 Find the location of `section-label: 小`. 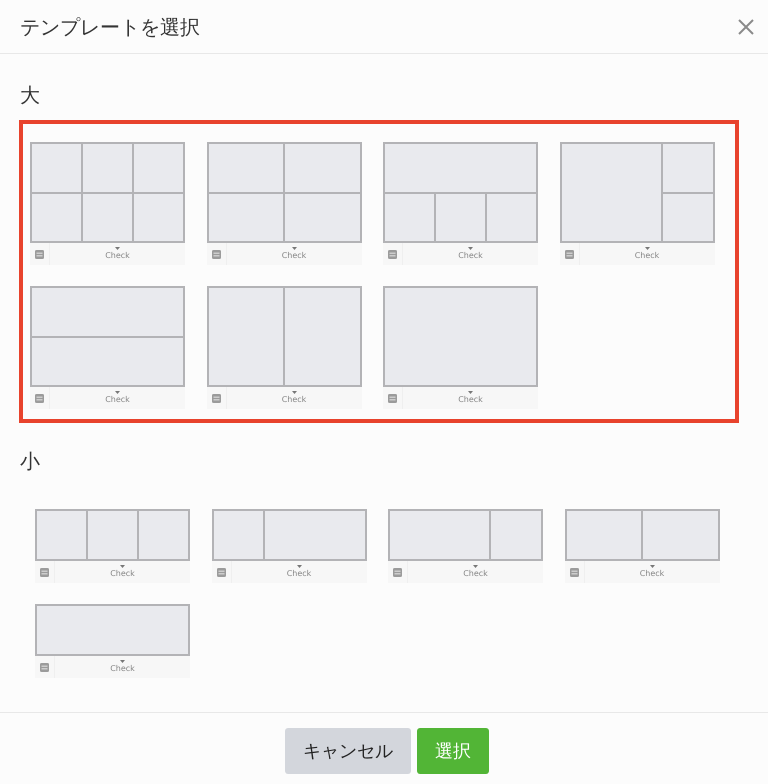

section-label: 小 is located at coordinates (30, 461).